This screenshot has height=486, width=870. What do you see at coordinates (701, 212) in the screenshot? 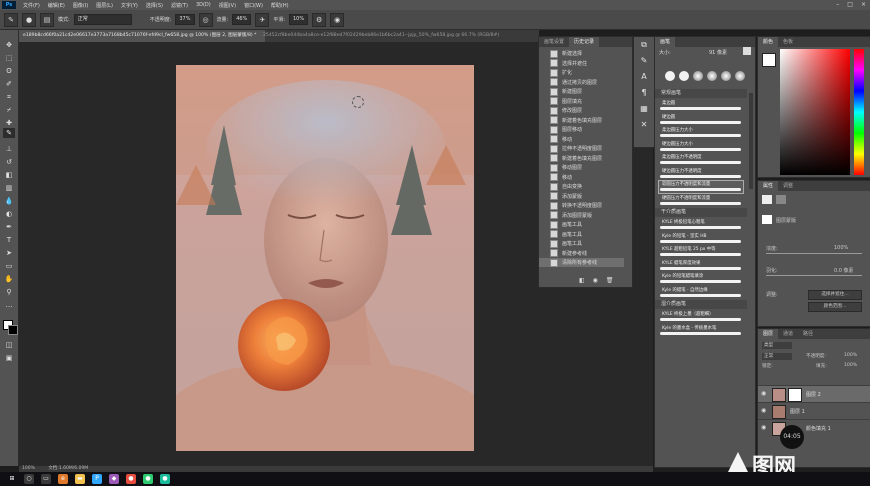
I see `brush-group-header: 干介质画笔` at bounding box center [701, 212].